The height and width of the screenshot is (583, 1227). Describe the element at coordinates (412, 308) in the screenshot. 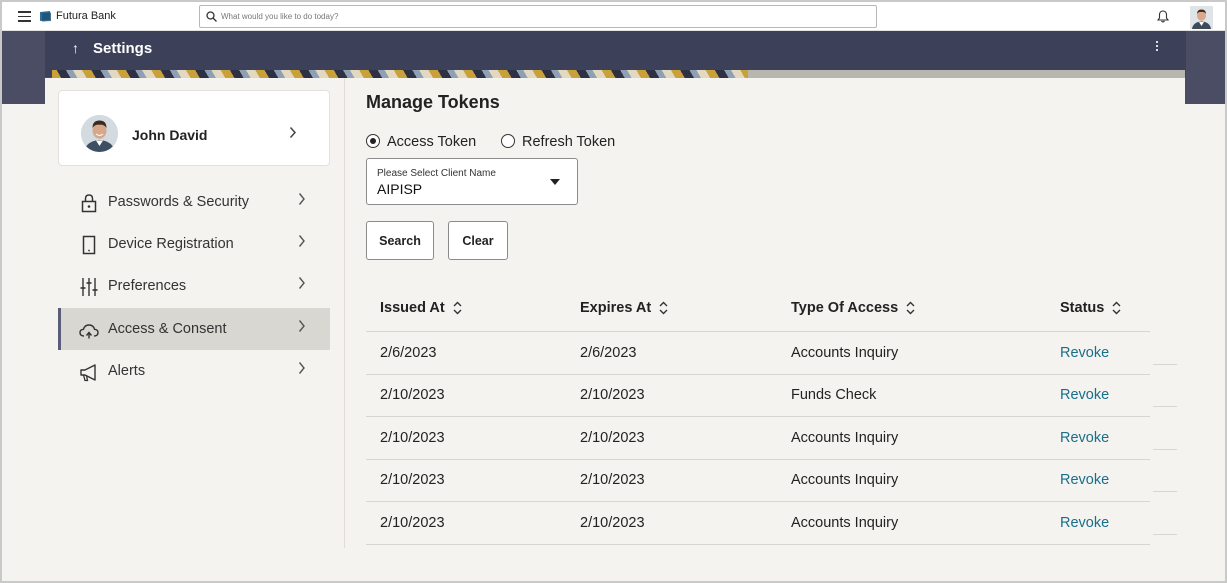

I see `column-header-label: Issued At` at that location.